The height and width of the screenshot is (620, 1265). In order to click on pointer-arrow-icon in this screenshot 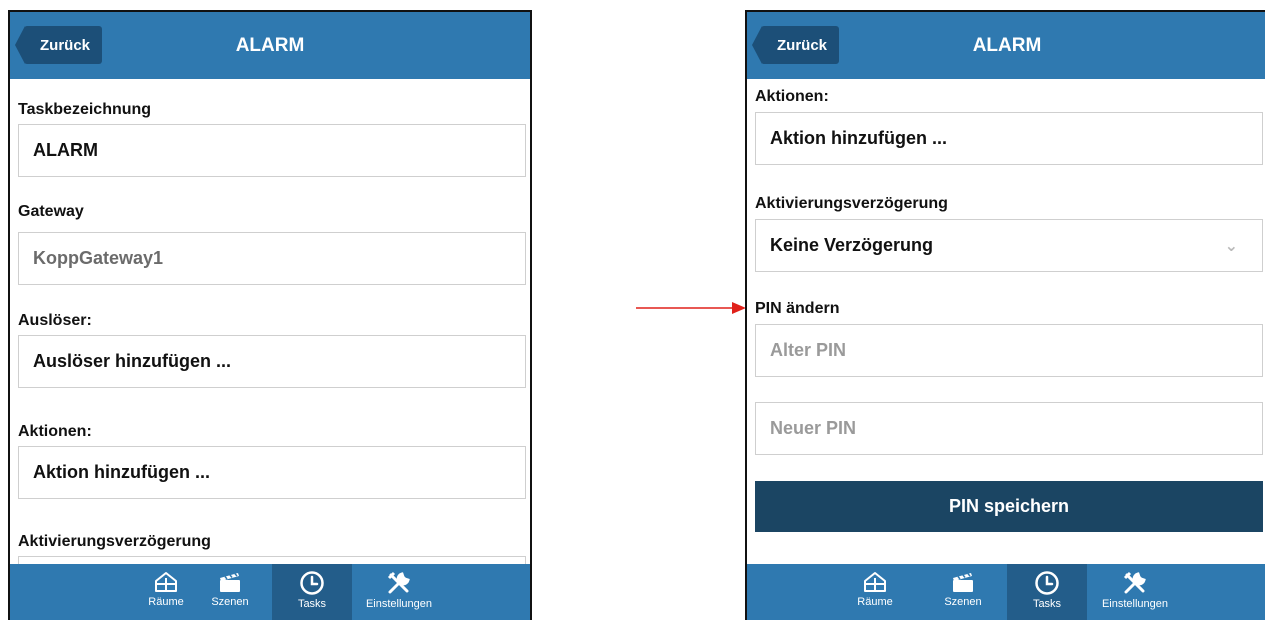, I will do `click(691, 308)`.